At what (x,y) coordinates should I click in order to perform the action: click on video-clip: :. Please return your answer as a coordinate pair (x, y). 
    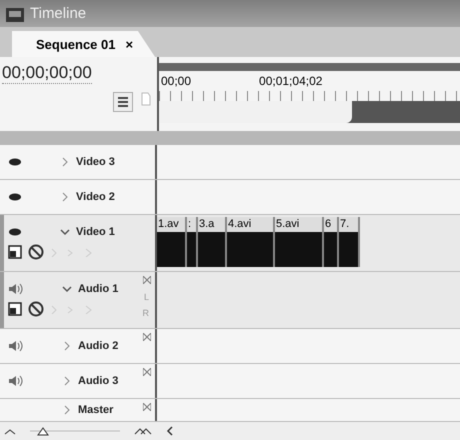
    Looking at the image, I should click on (192, 242).